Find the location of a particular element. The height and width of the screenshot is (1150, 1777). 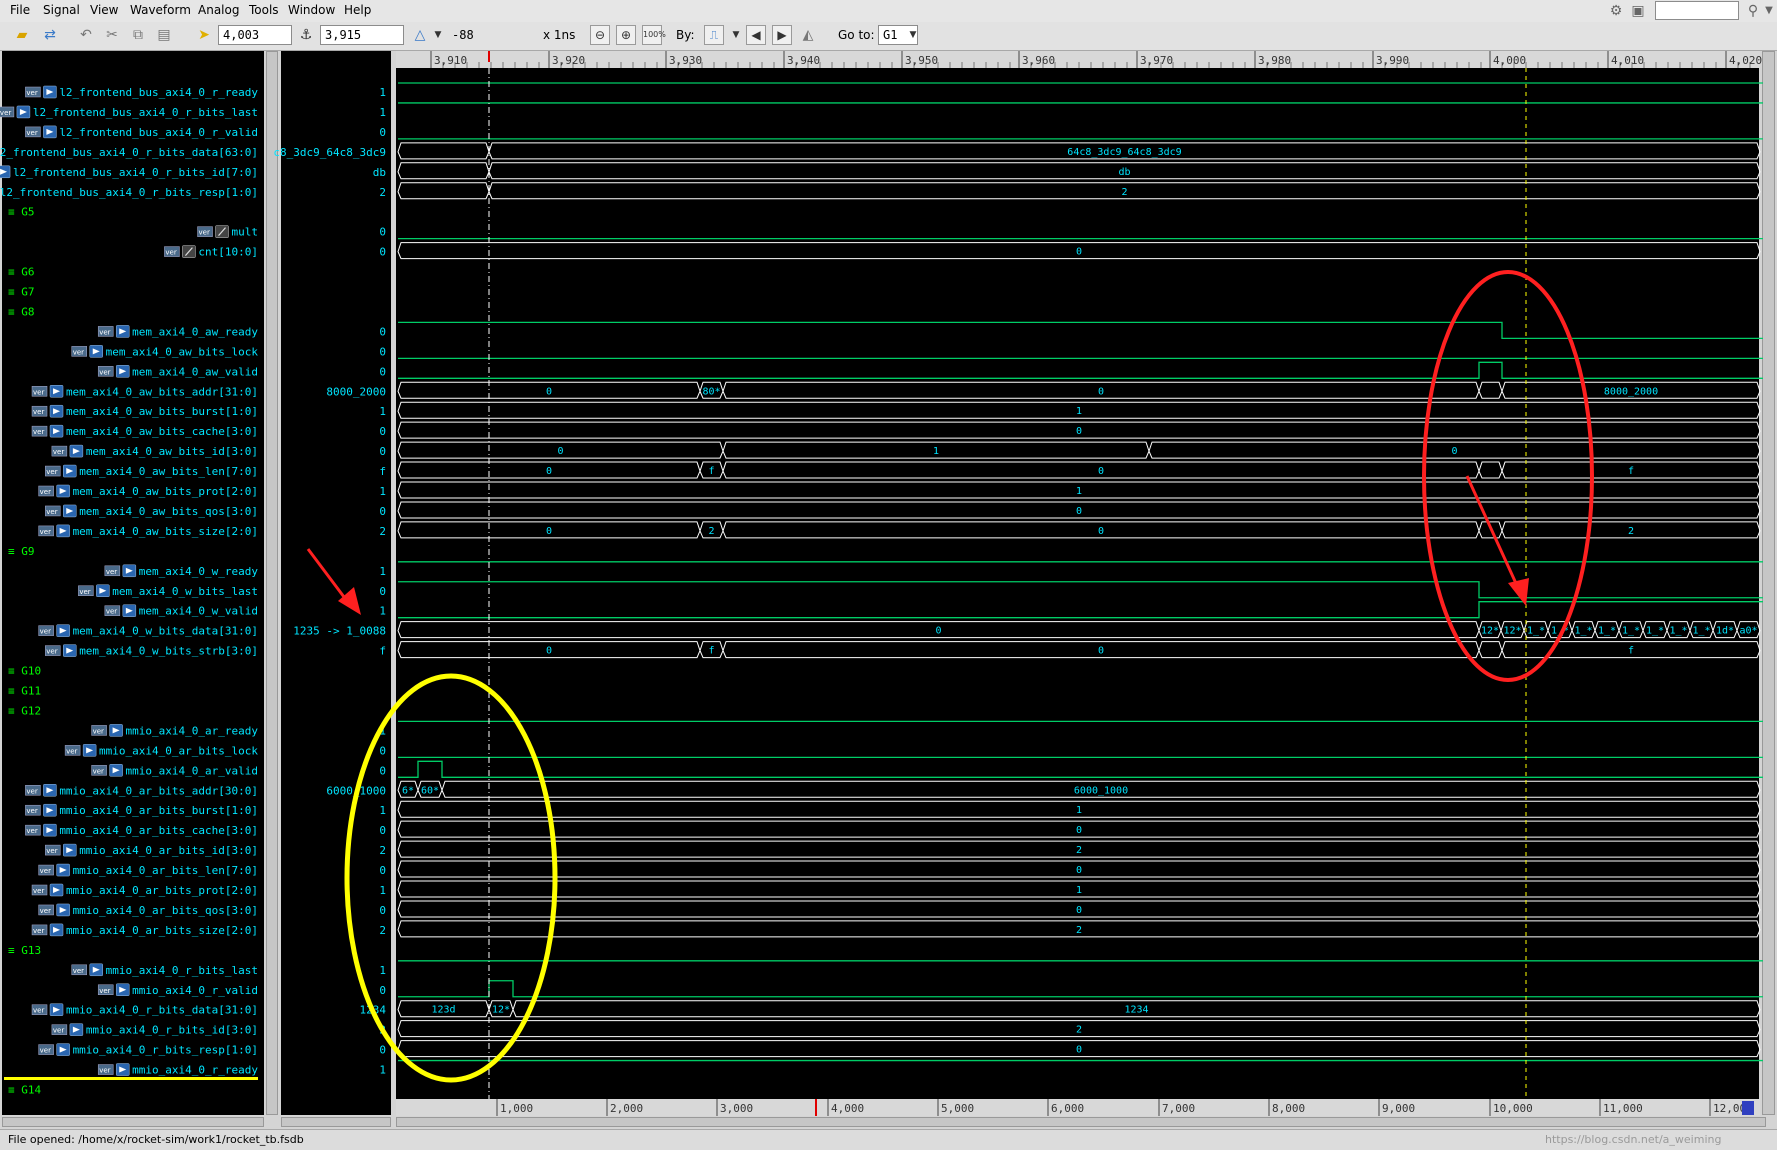

signal-value: c8_3dc9_64c8_3dc9 is located at coordinates (329, 152).